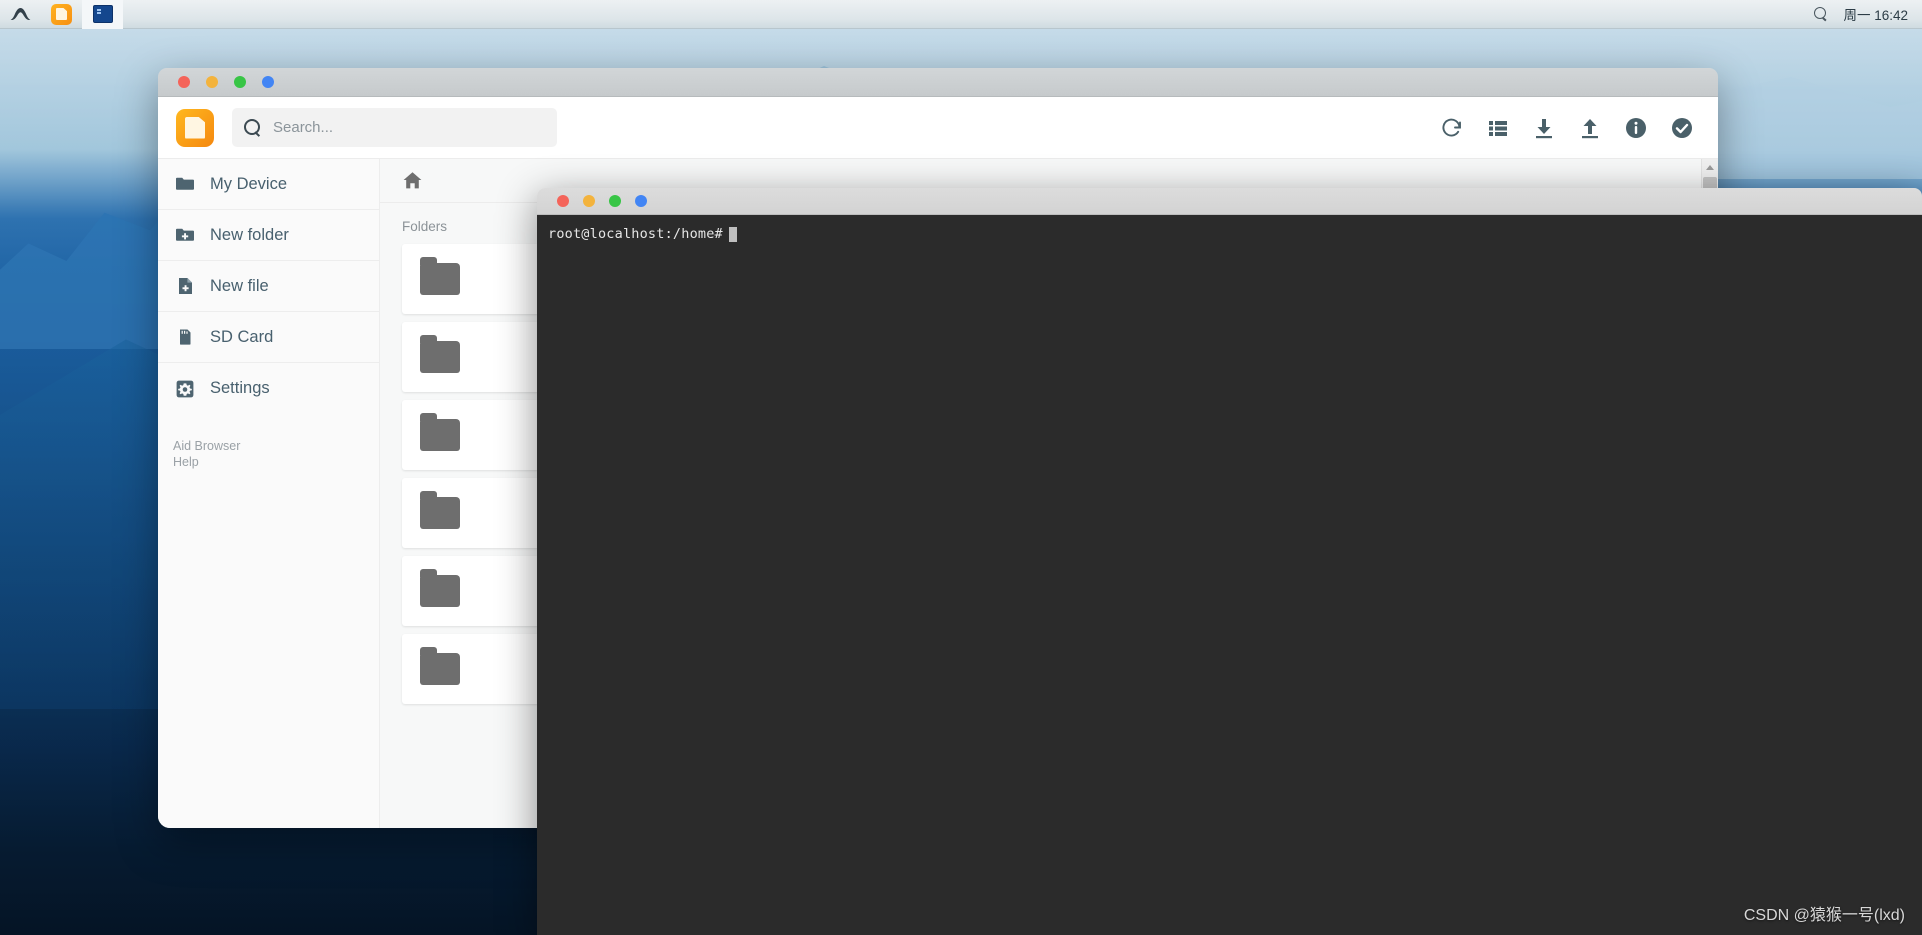 The width and height of the screenshot is (1922, 935). I want to click on sidebar-item-sd-card: SD Card, so click(268, 337).